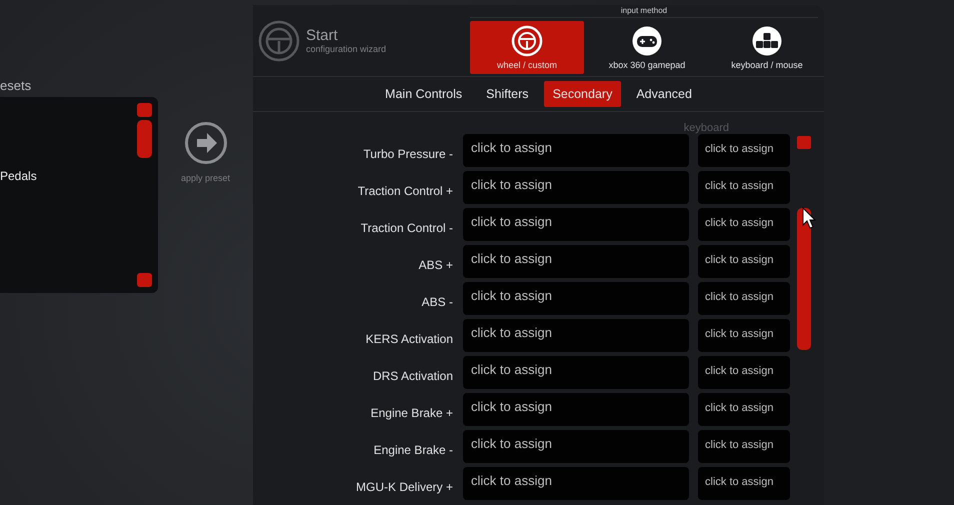 Image resolution: width=954 pixels, height=505 pixels. I want to click on column-header: keyboard, so click(706, 128).